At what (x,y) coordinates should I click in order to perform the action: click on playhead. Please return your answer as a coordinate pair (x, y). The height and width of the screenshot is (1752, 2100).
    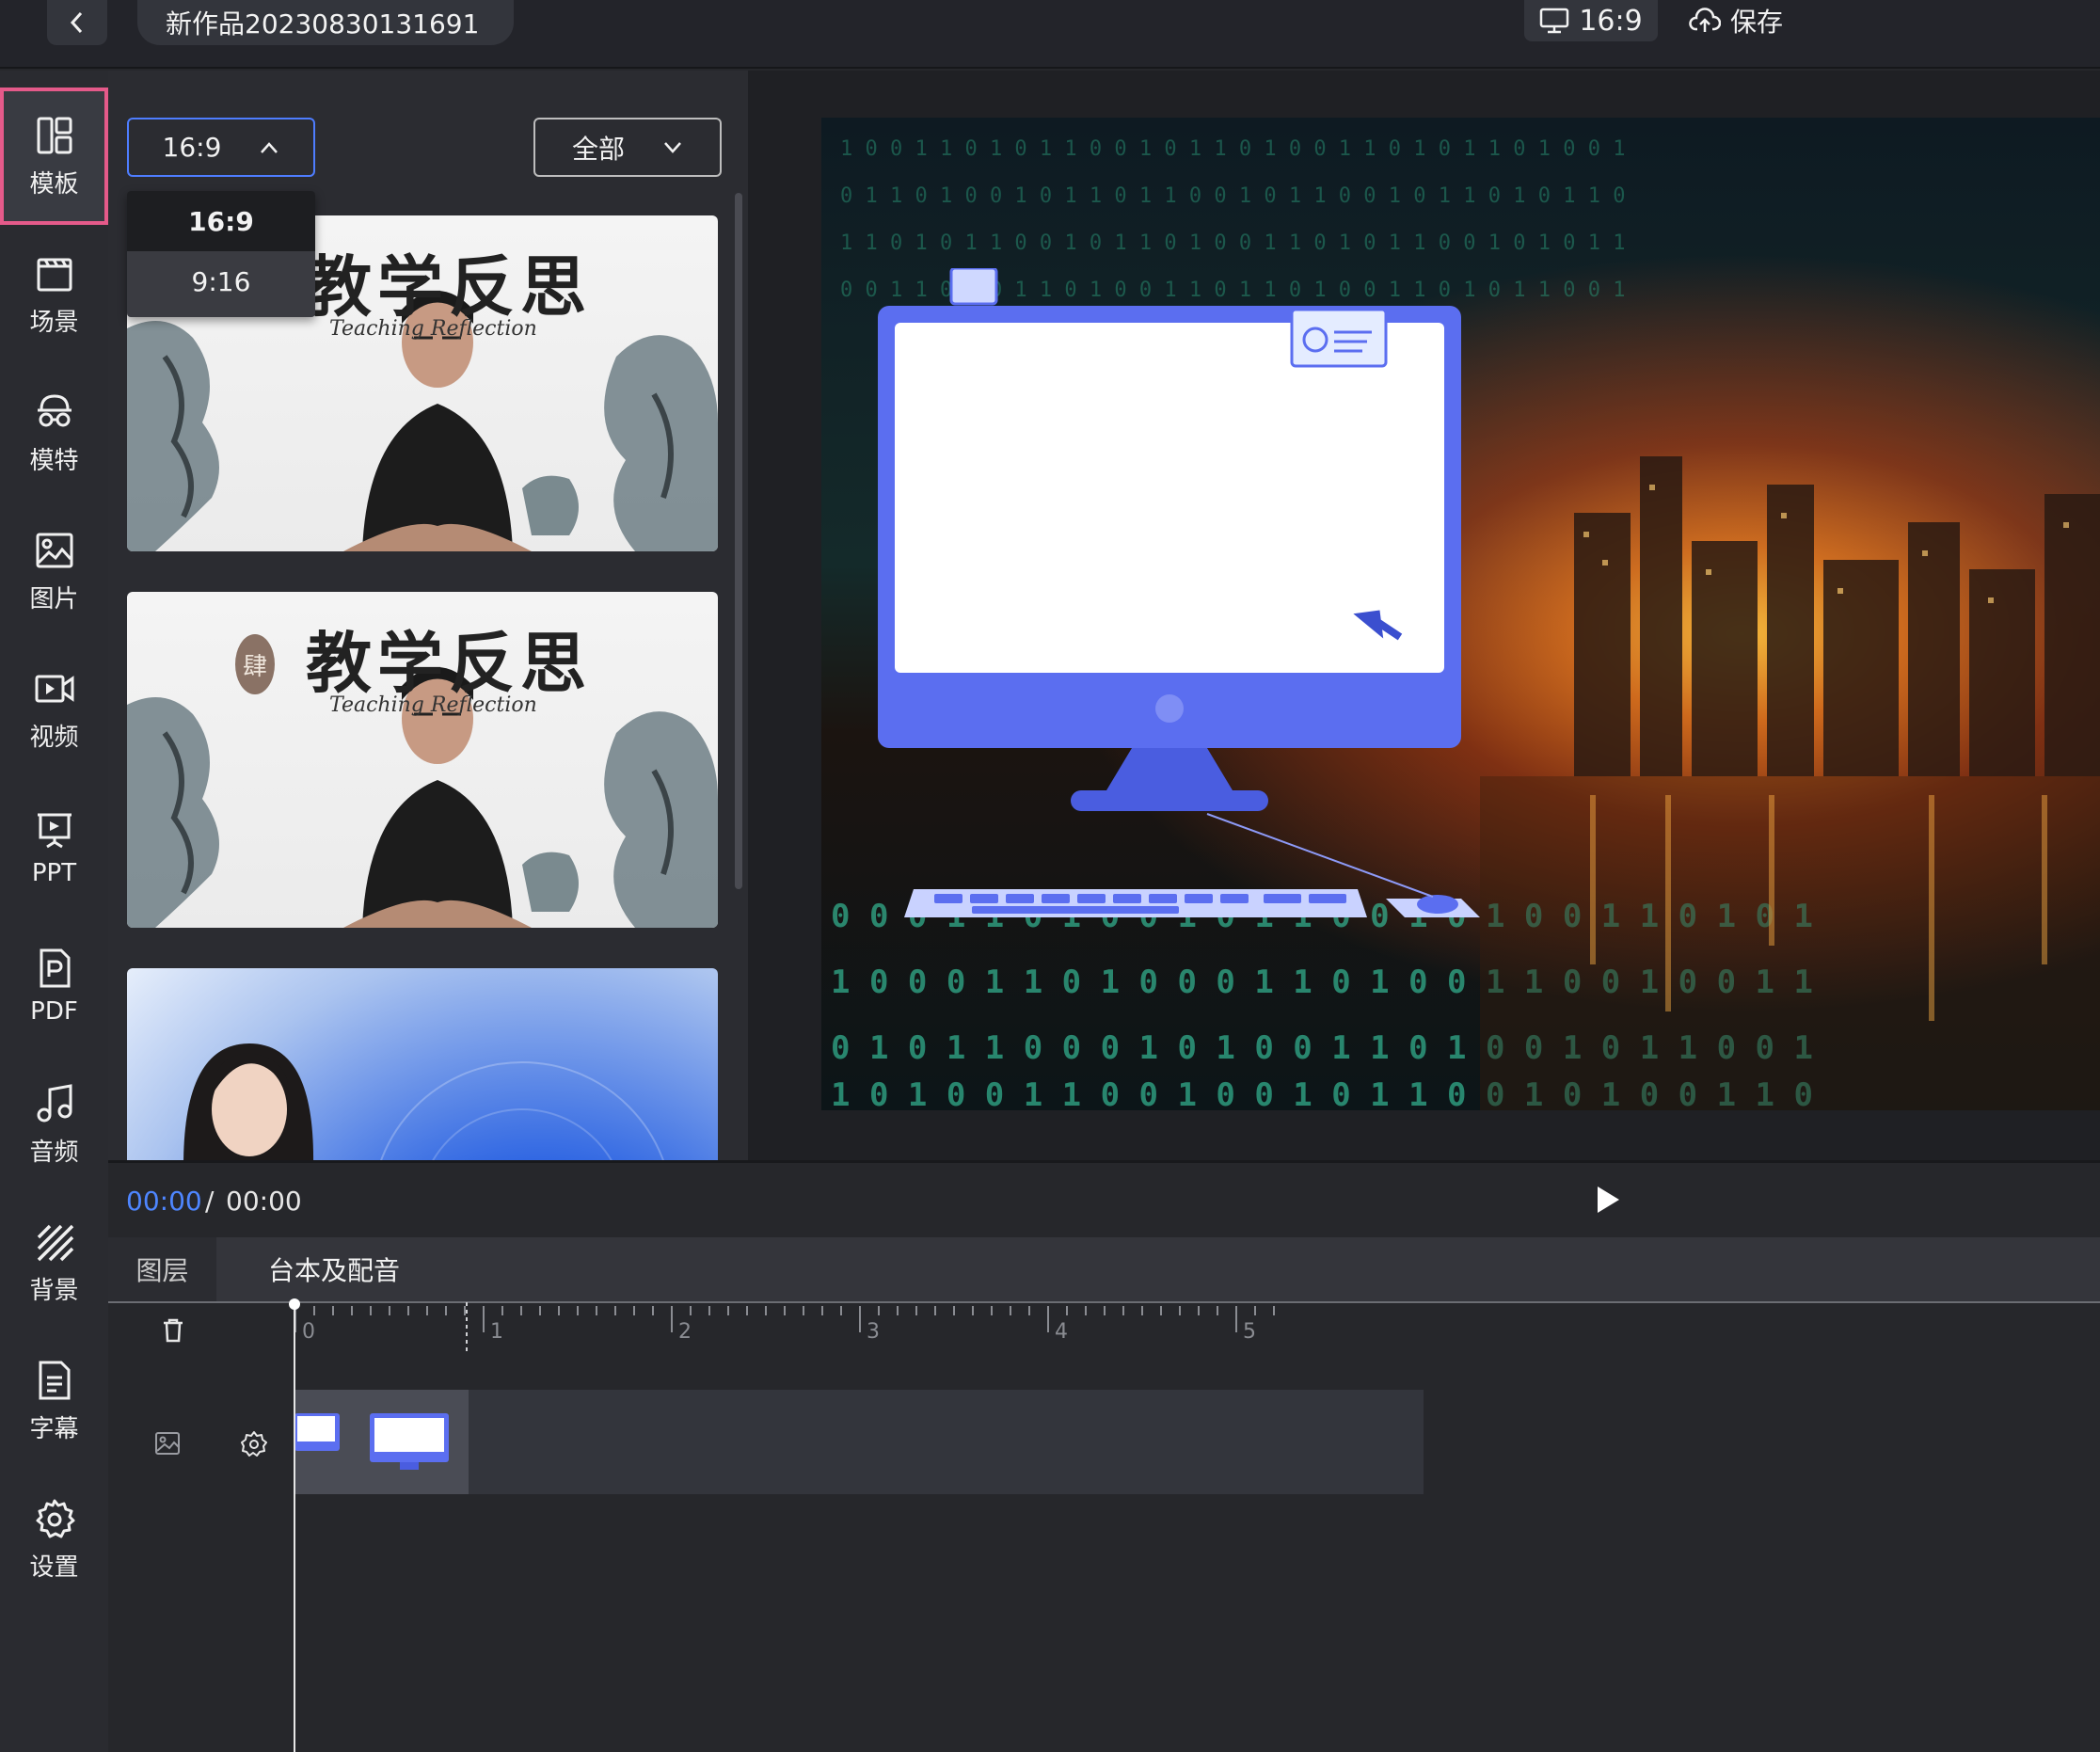
    Looking at the image, I should click on (295, 1526).